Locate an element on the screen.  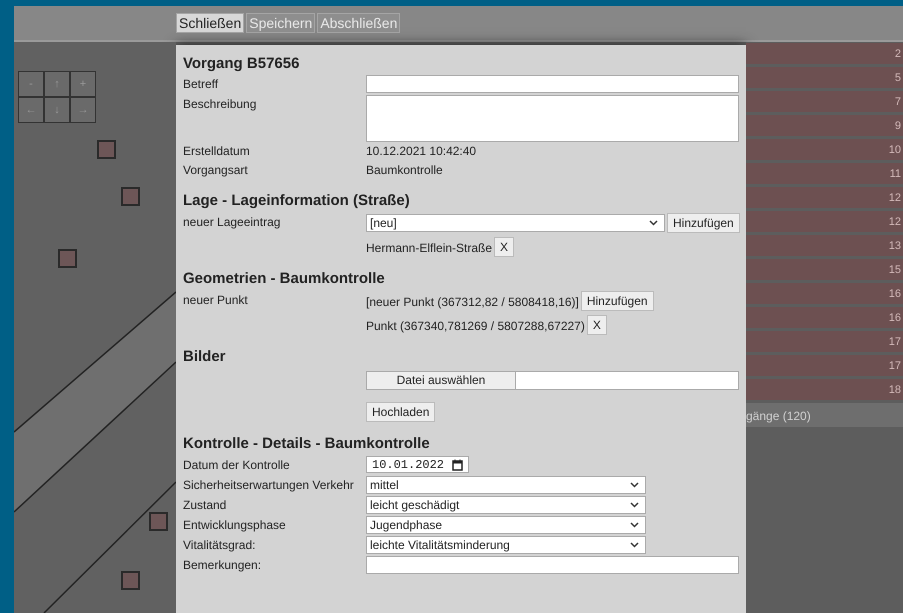
list-row: 2 is located at coordinates (824, 53).